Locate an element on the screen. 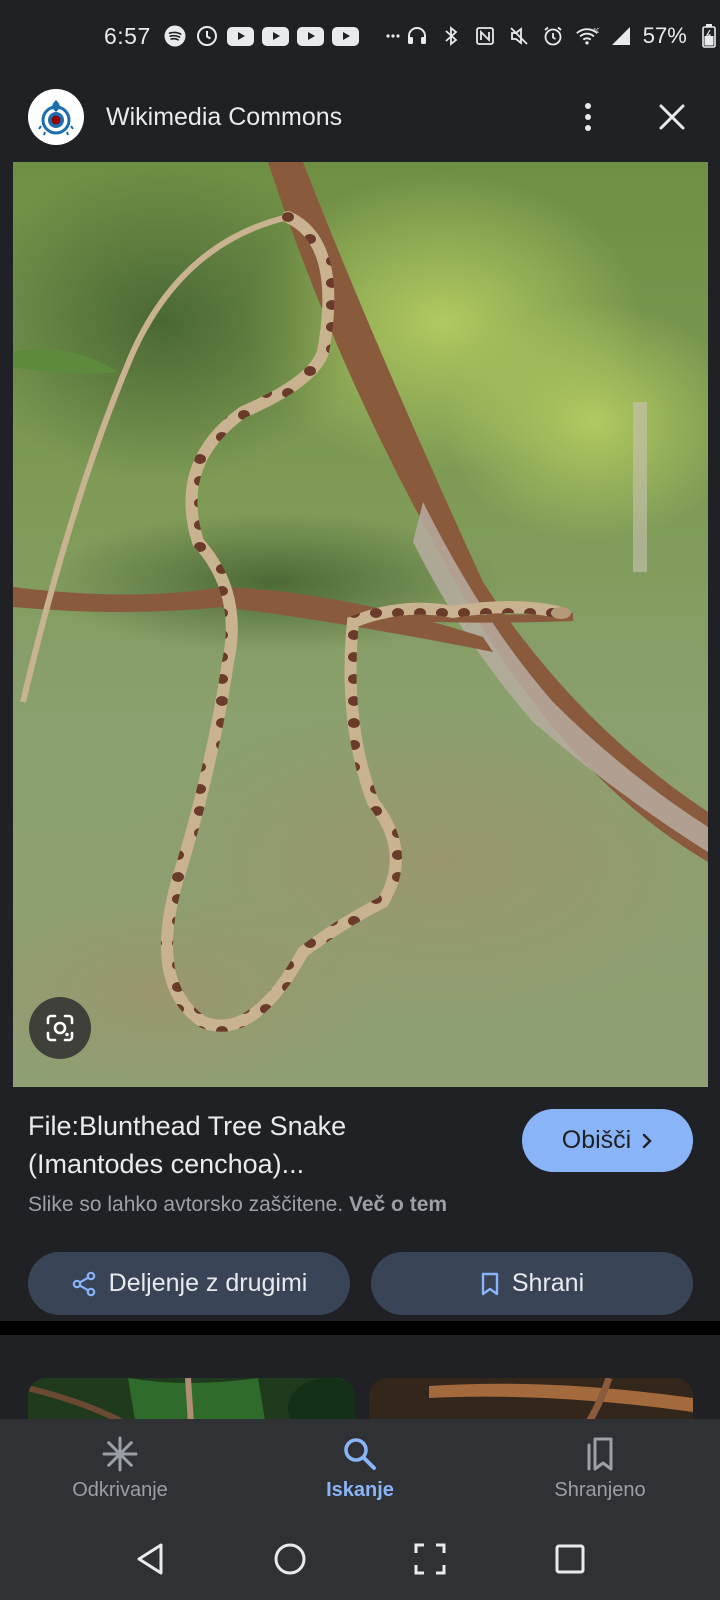  related-images-strip is located at coordinates (360, 1384).